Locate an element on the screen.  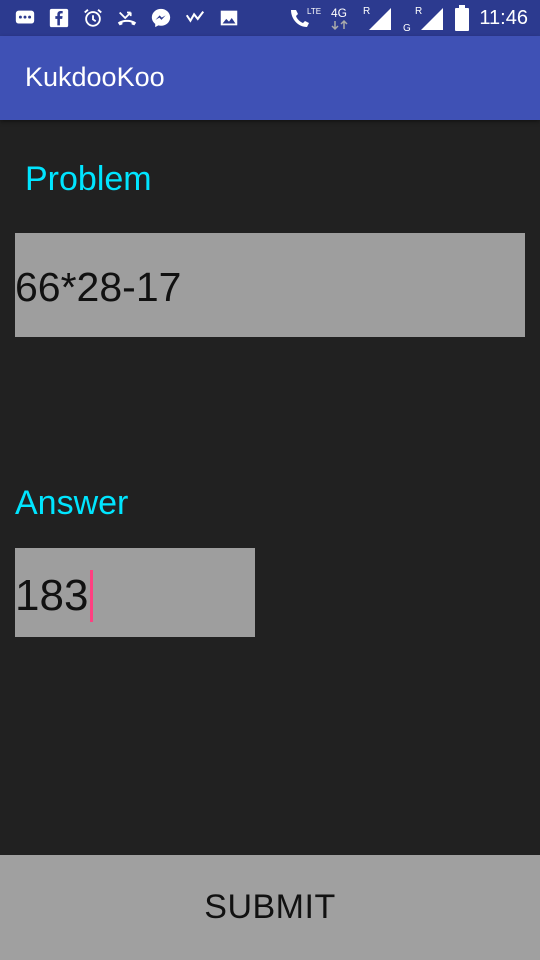
app-bar: KukdooKoo is located at coordinates (270, 78).